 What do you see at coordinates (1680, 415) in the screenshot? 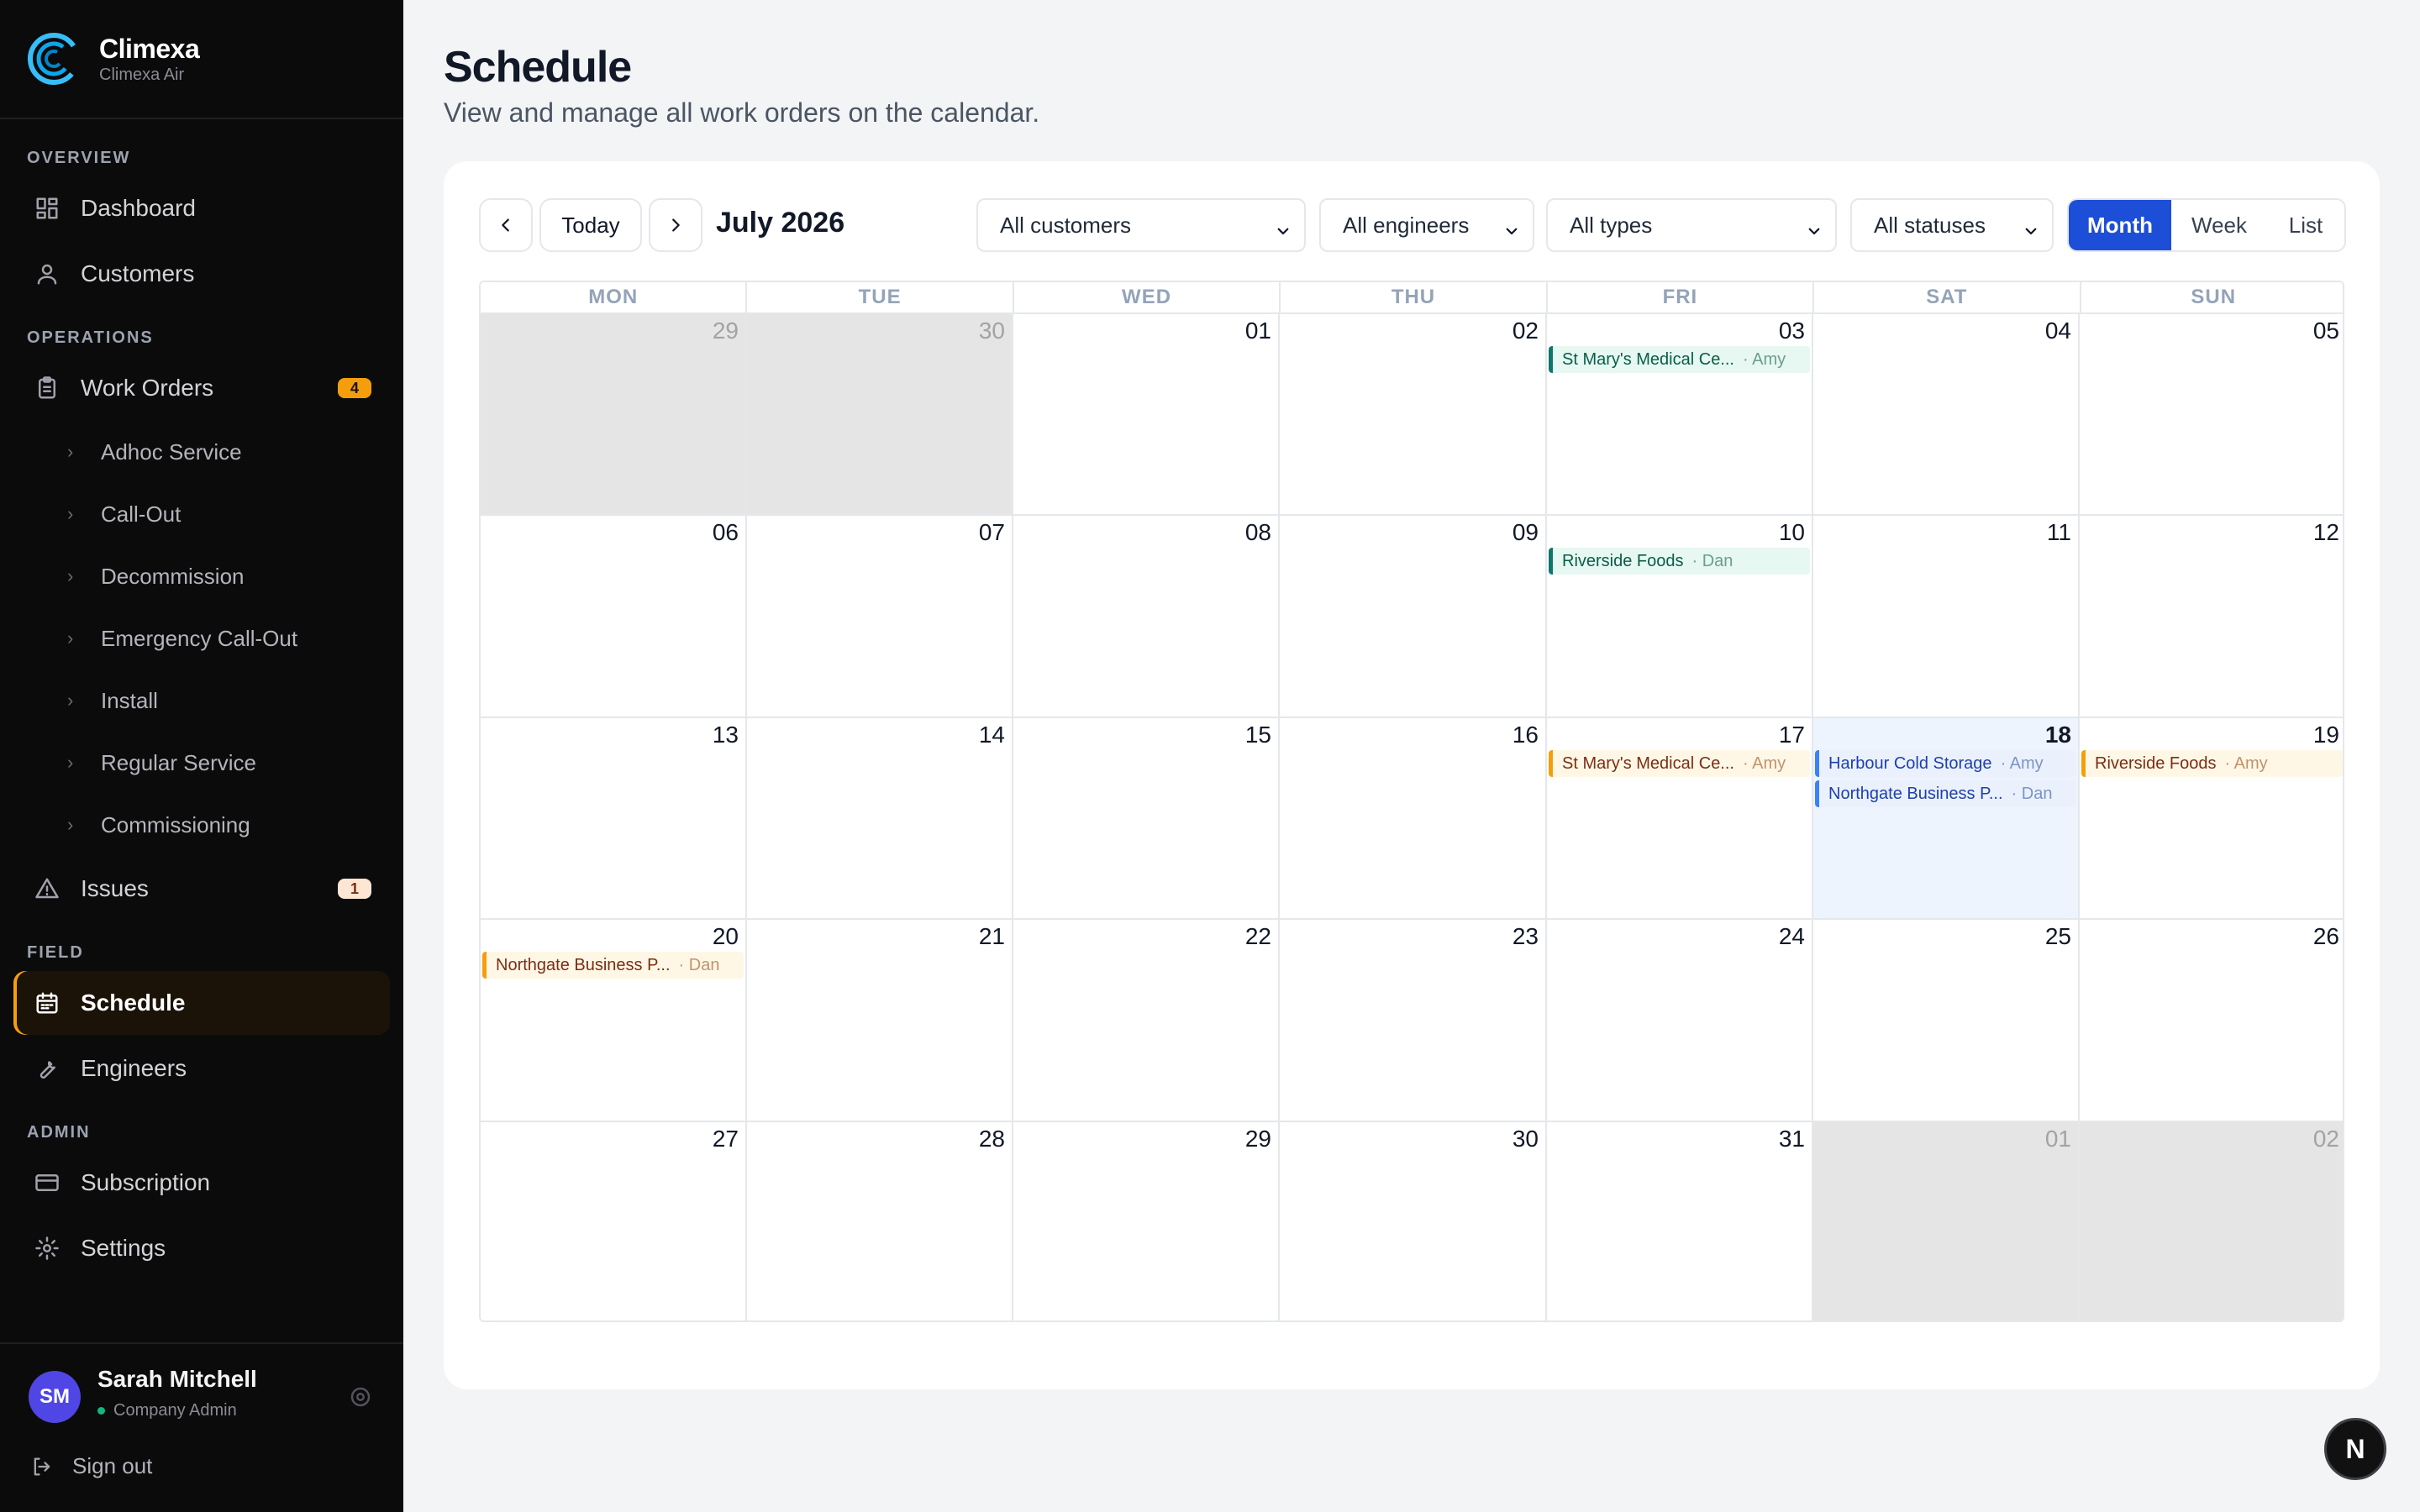
I see `calendar-day-cell: 03 St Mary's Medical Ce... · Amy` at bounding box center [1680, 415].